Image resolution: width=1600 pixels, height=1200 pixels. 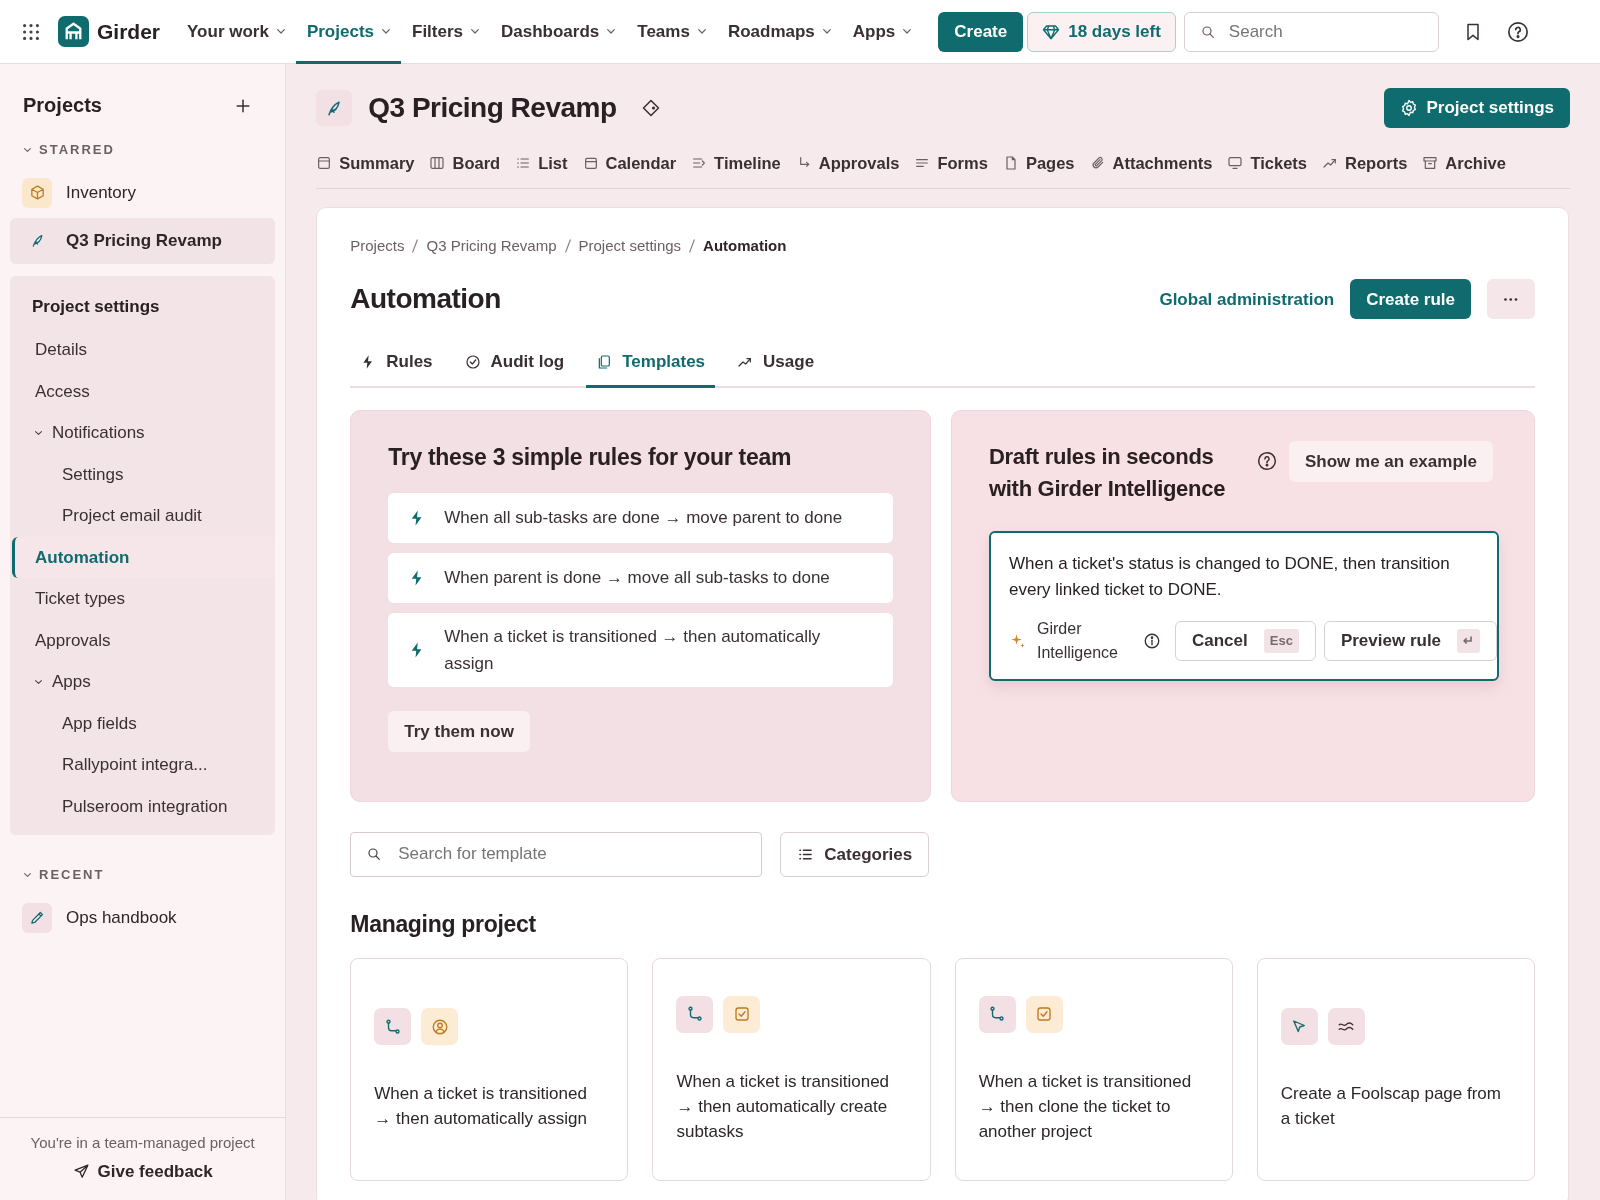 I want to click on example-button: Show me an example, so click(x=1391, y=461).